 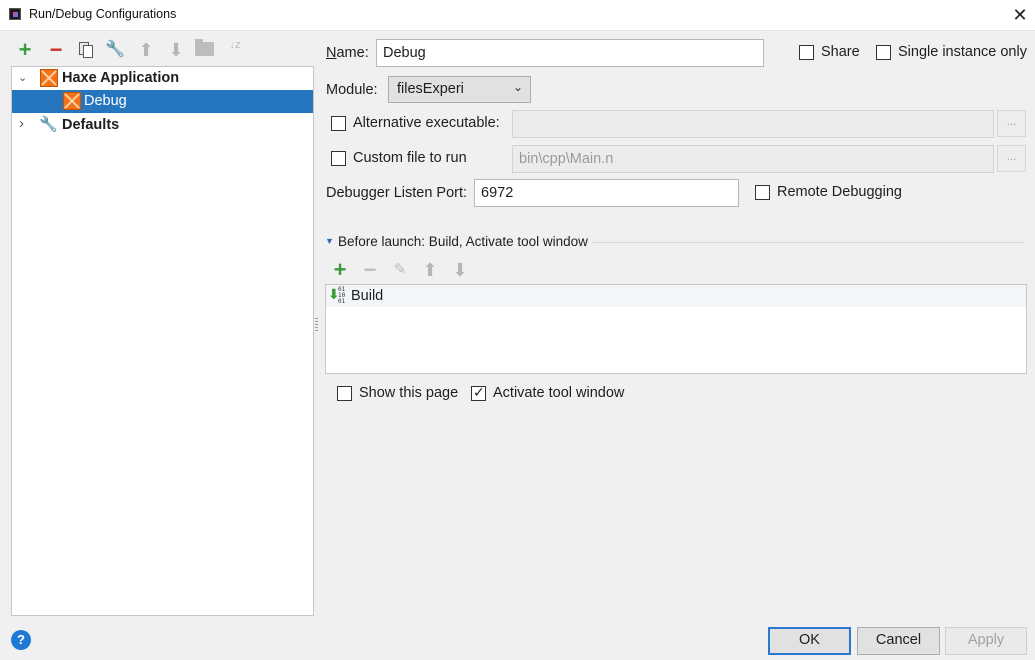 I want to click on close-icon: ✕, so click(x=1020, y=15).